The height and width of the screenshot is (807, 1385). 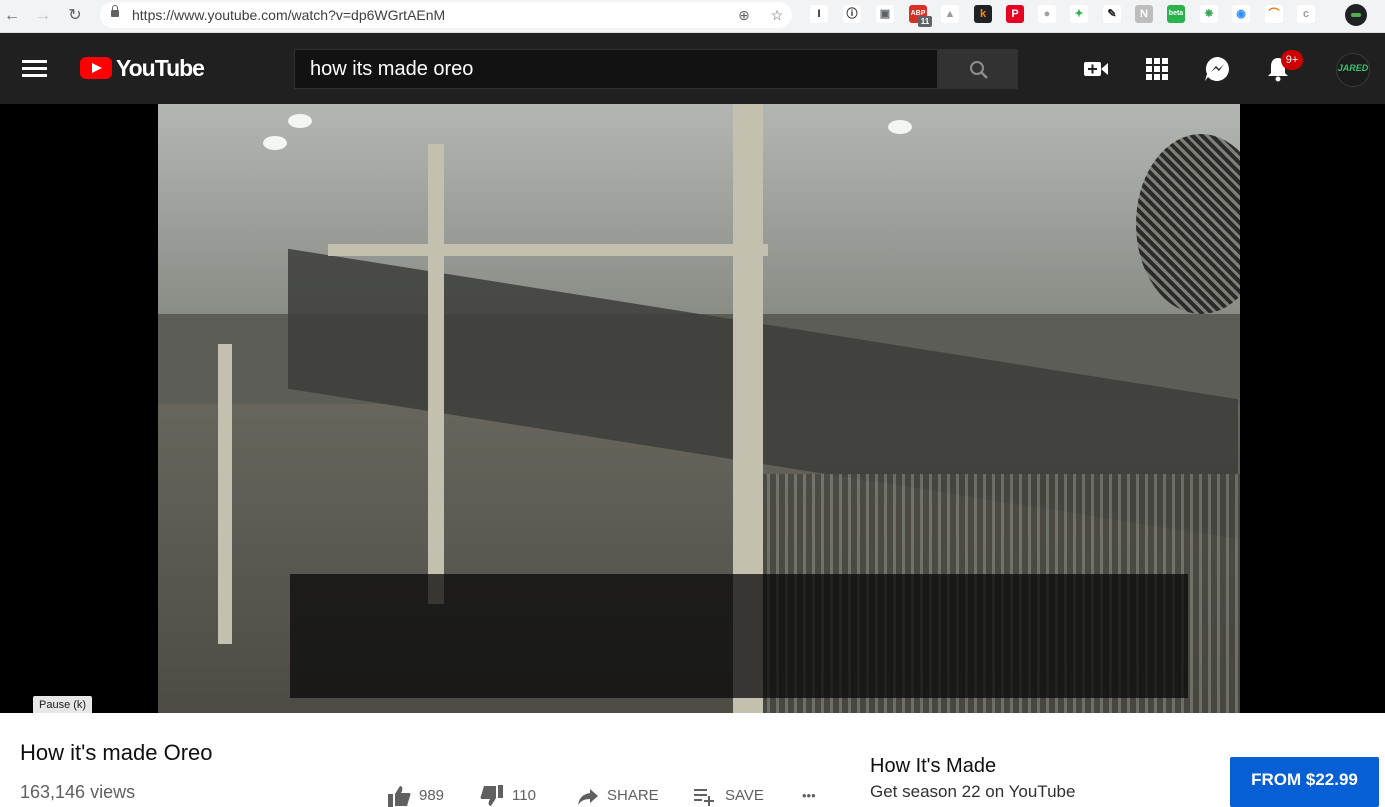 What do you see at coordinates (950, 14) in the screenshot?
I see `drive-extension-icon: ▲` at bounding box center [950, 14].